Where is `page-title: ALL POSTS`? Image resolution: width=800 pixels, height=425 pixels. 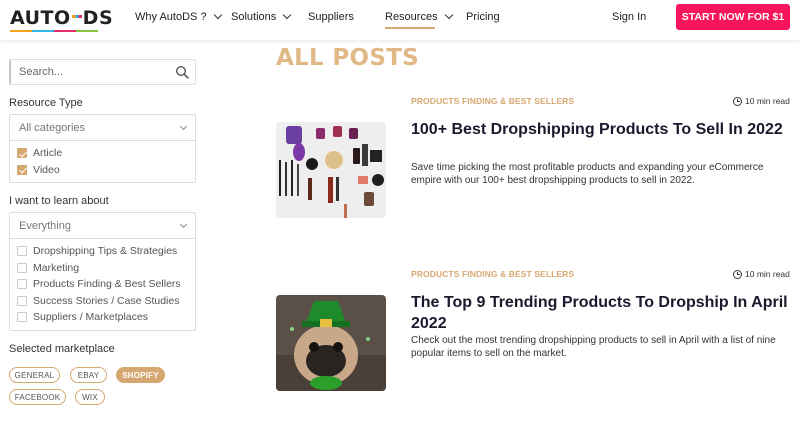 page-title: ALL POSTS is located at coordinates (348, 58).